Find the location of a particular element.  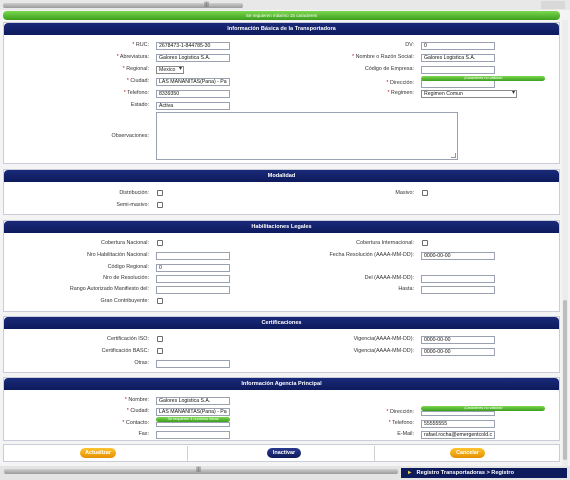

regime-label: * Regimen: is located at coordinates (400, 93).